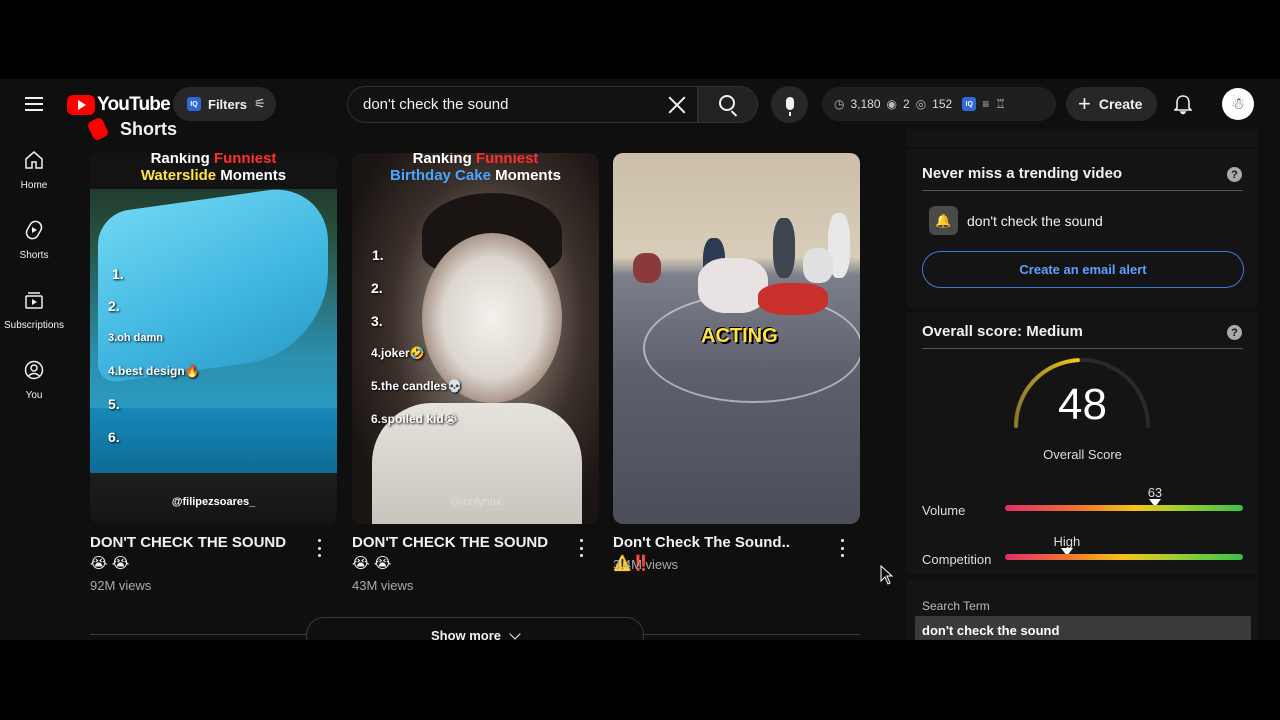 The image size is (1280, 720). I want to click on rank-line: 5., so click(114, 404).